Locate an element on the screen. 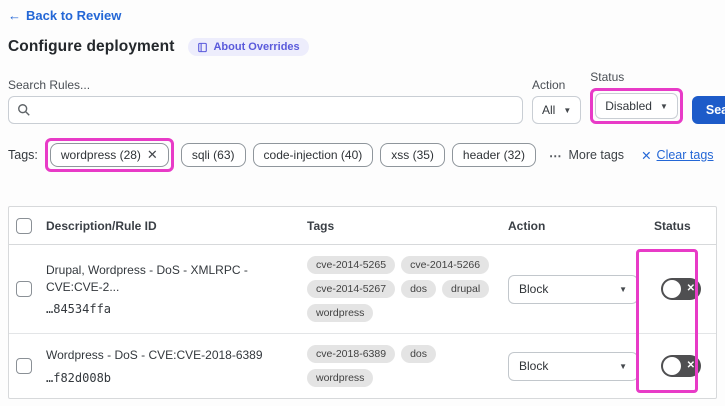  filter-tag-label: xss (35) is located at coordinates (412, 155).